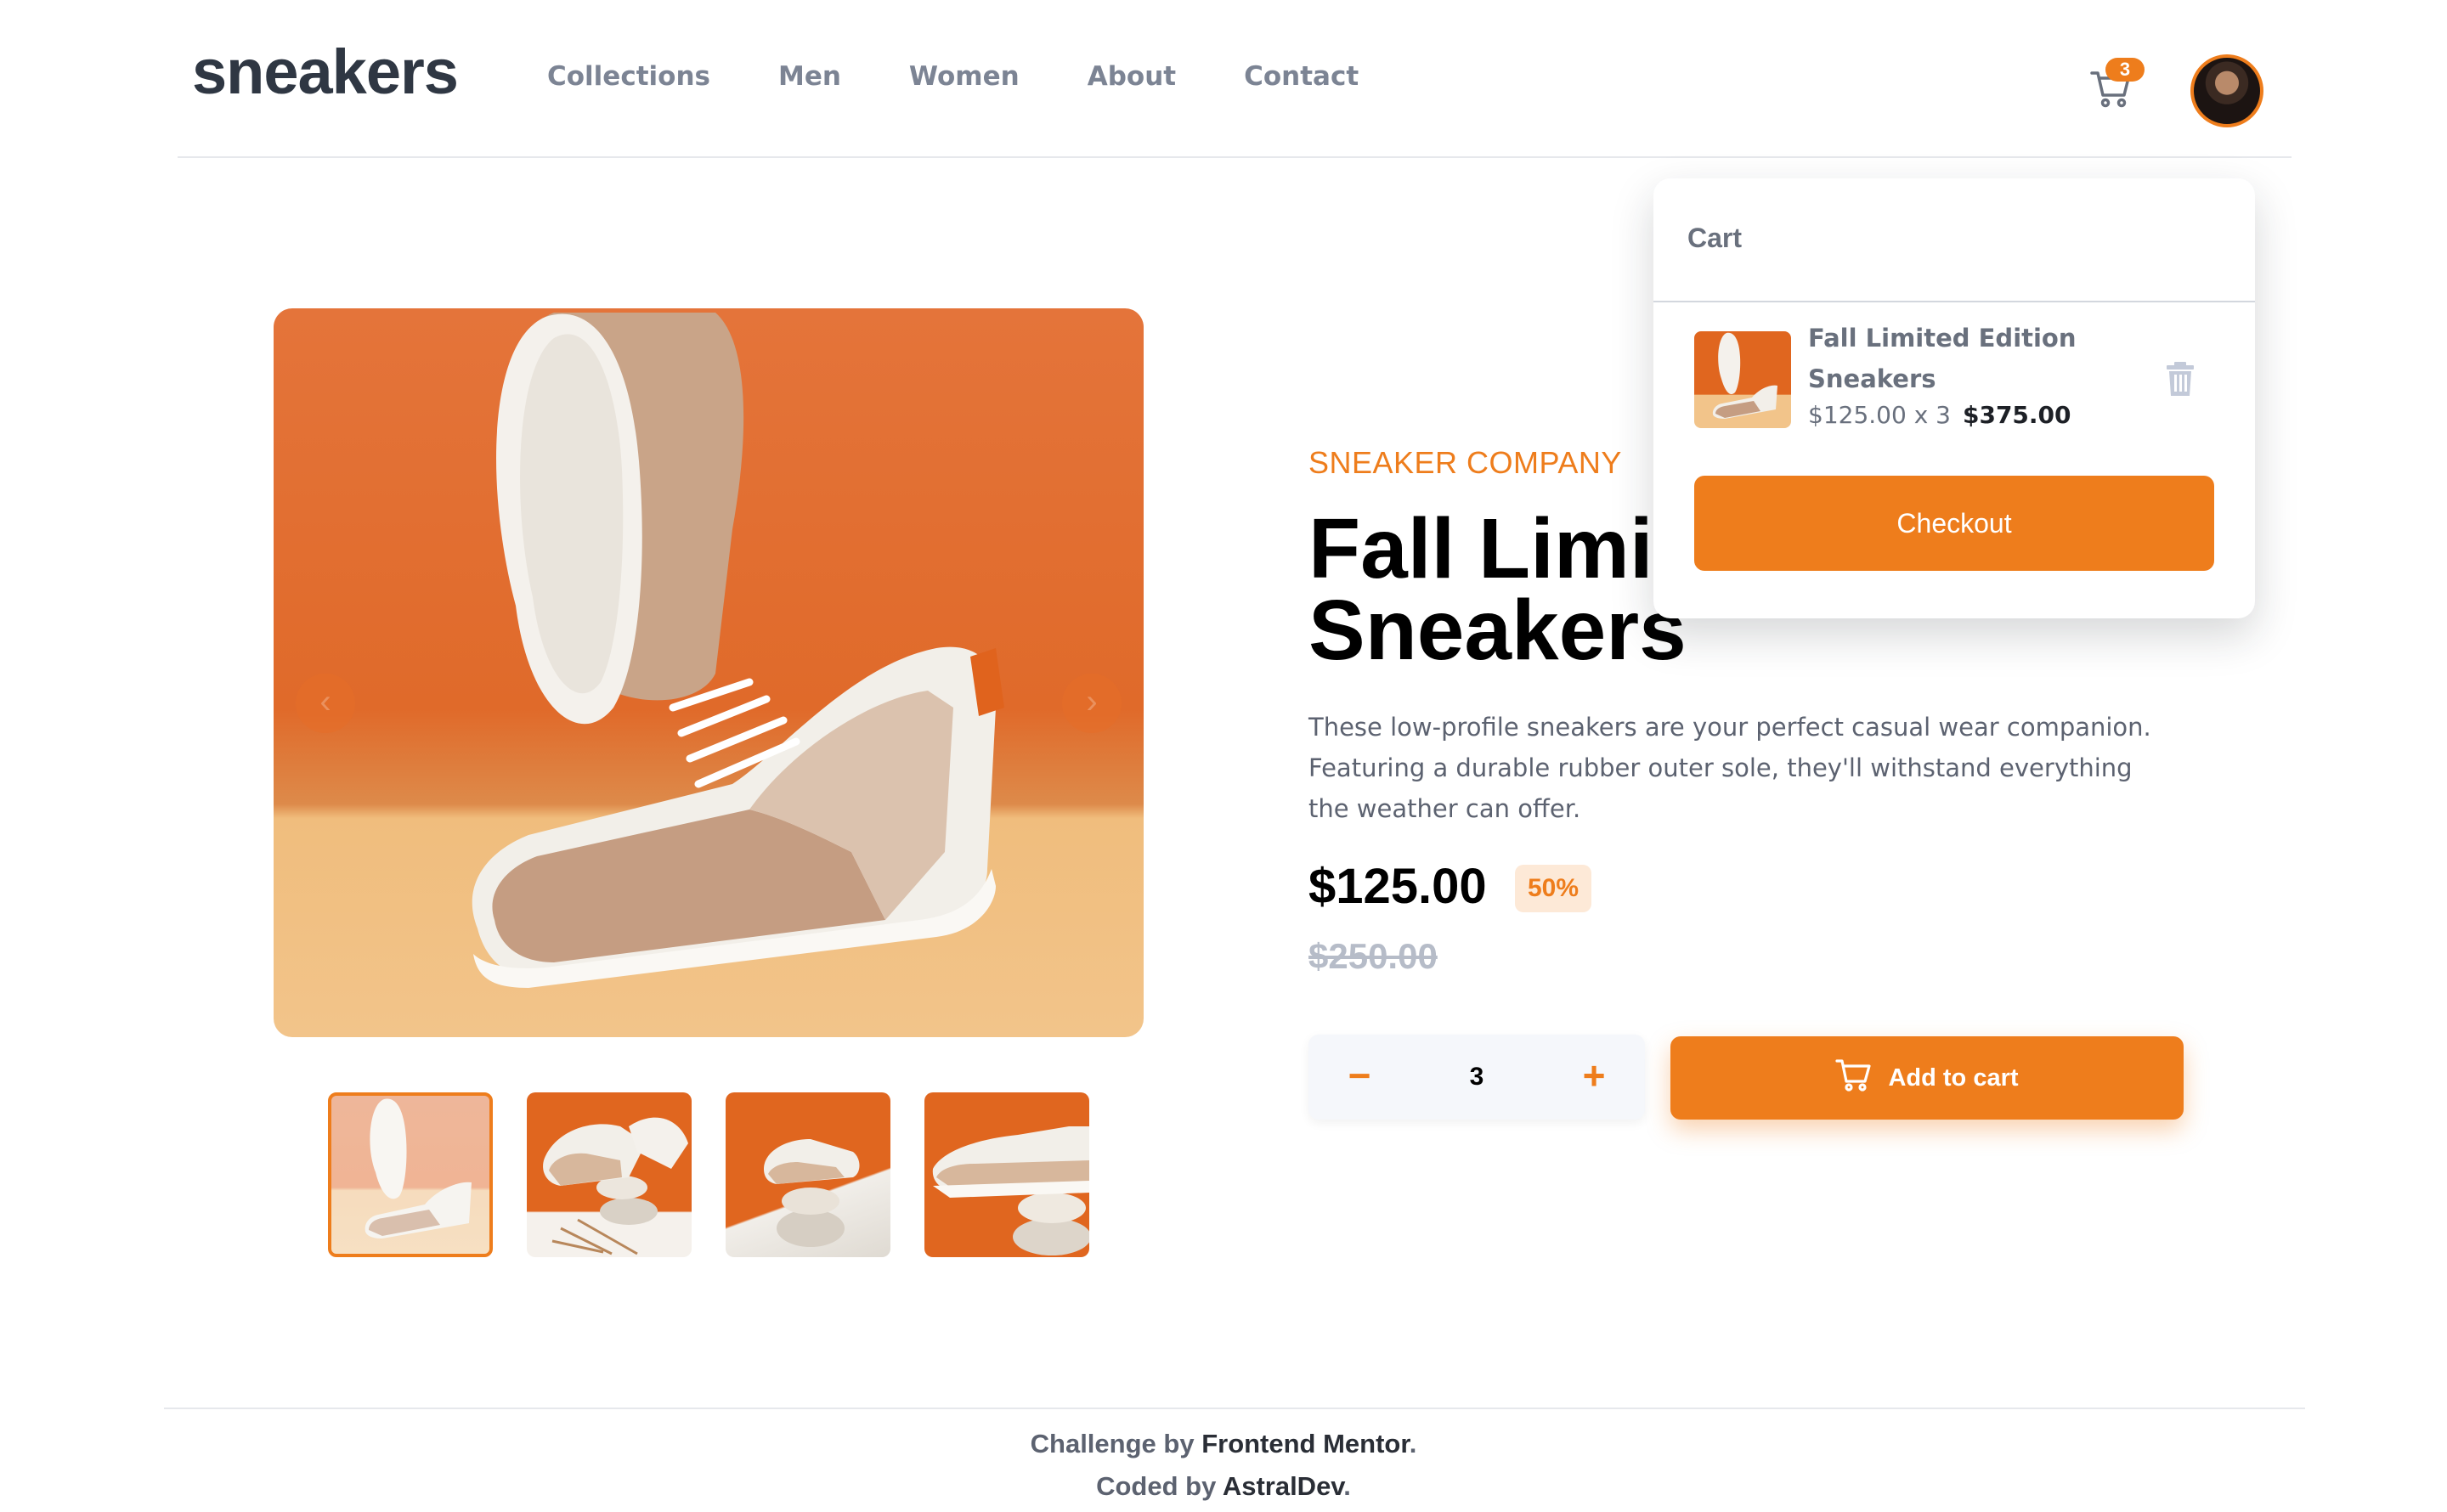  Describe the element at coordinates (1954, 301) in the screenshot. I see `cart-divider` at that location.